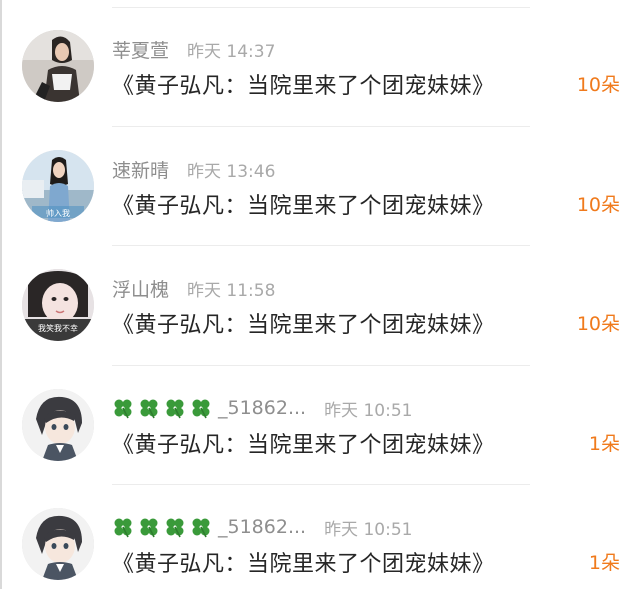 This screenshot has width=640, height=598. I want to click on entry-meta: 速新晴 昨天 13:46, so click(193, 169).